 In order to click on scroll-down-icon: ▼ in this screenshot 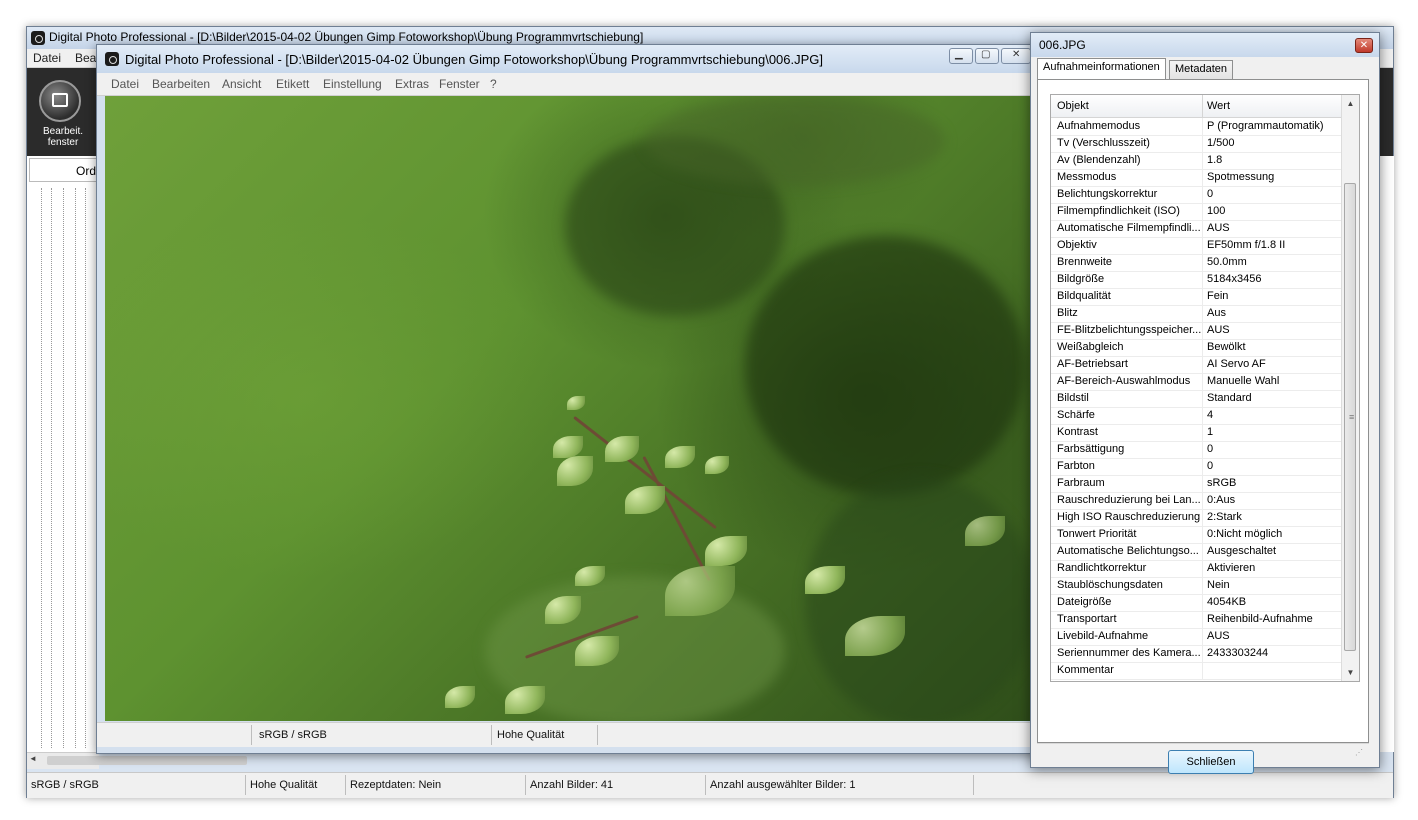, I will do `click(1350, 672)`.